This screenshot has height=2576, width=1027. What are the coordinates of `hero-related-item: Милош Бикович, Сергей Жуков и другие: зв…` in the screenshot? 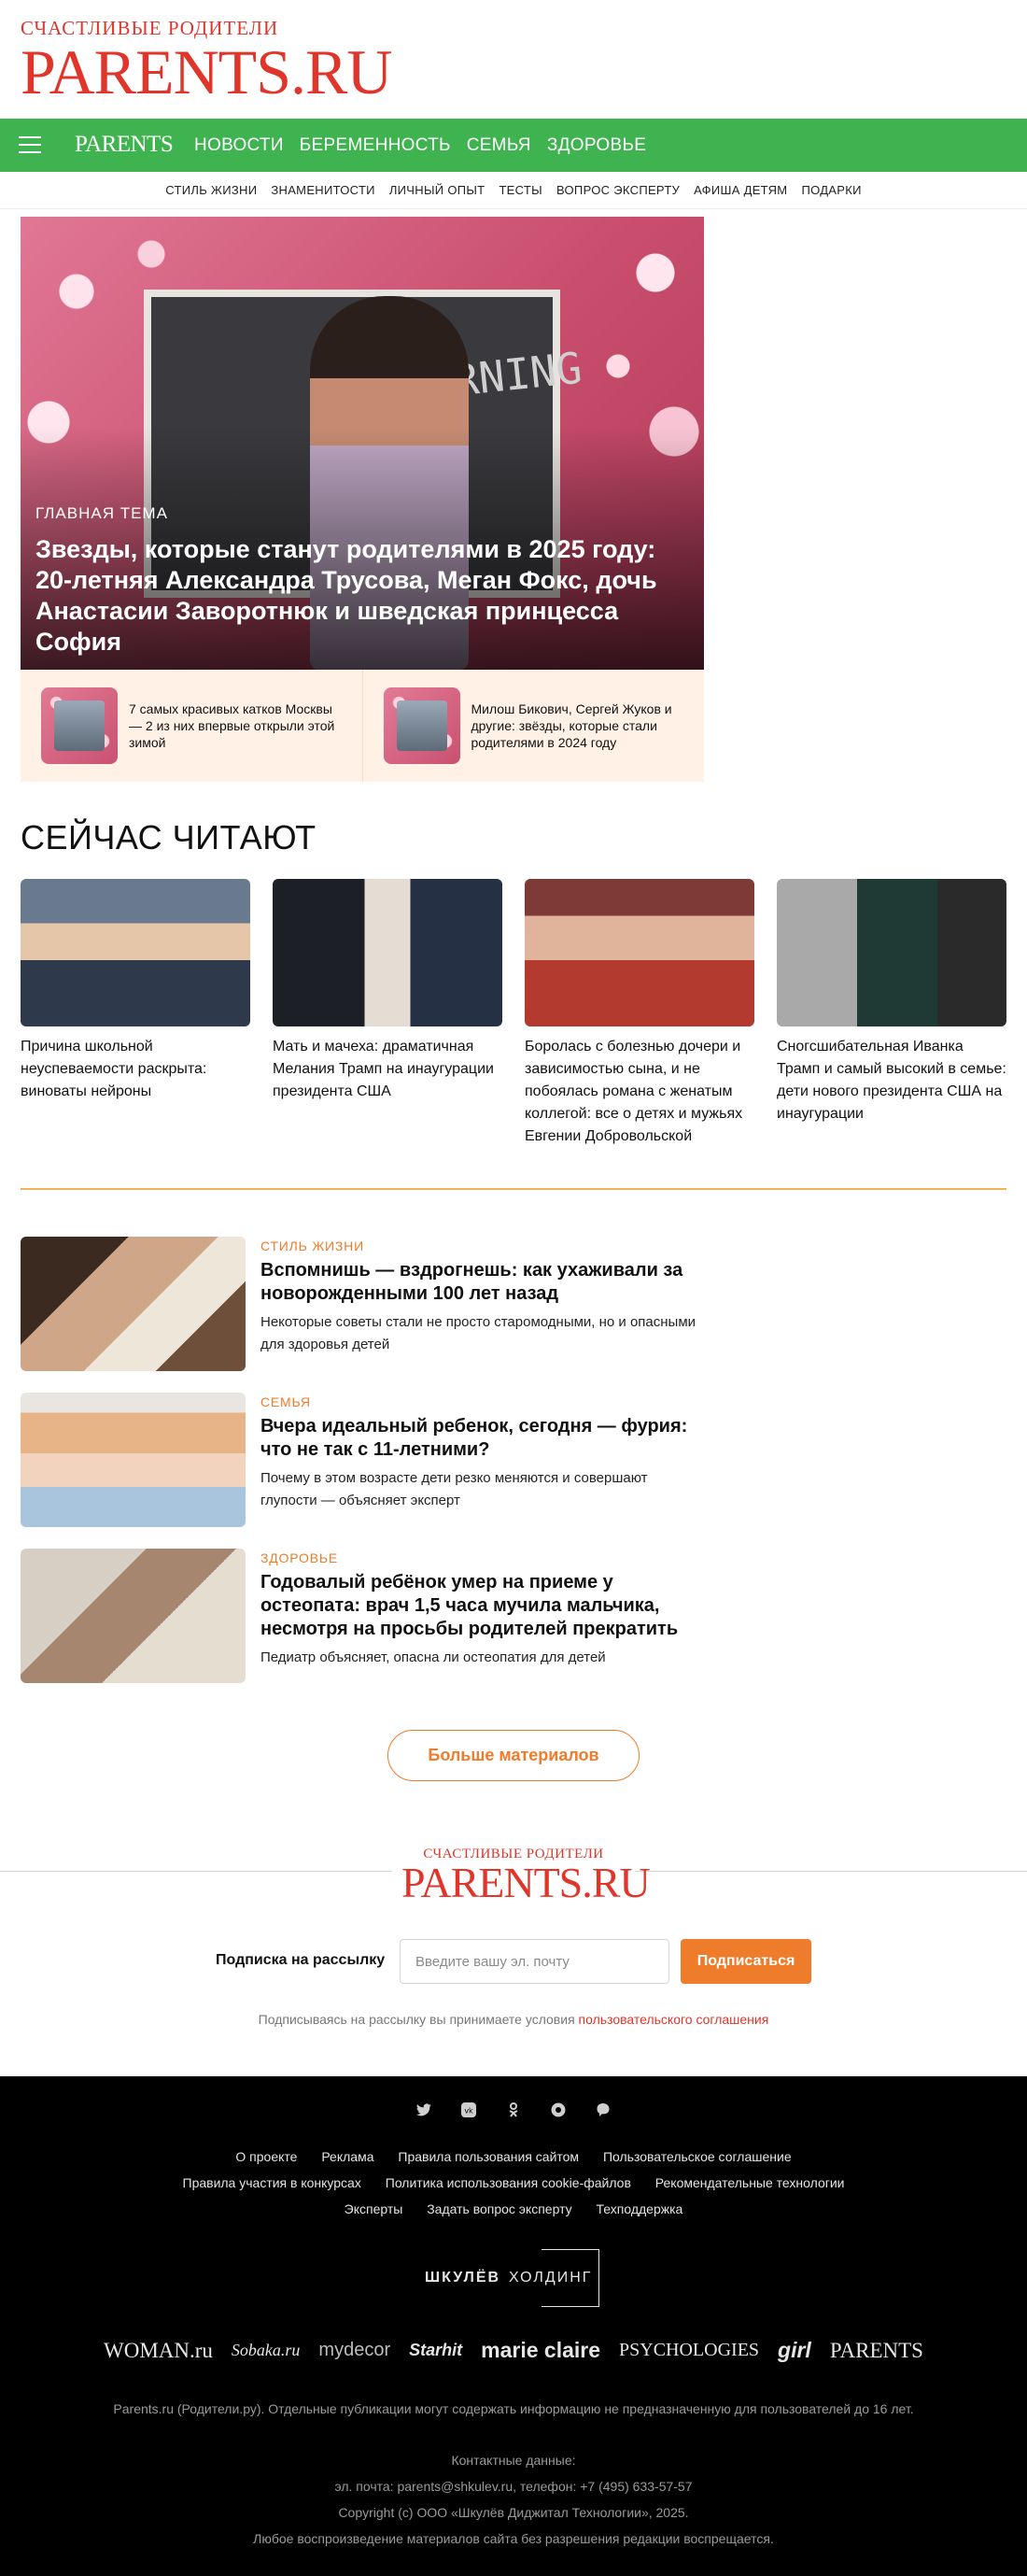 It's located at (534, 726).